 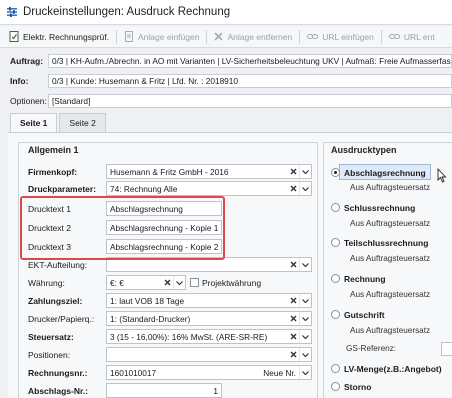 I want to click on option-gutschrift-label: Gutschrift, so click(x=364, y=314).